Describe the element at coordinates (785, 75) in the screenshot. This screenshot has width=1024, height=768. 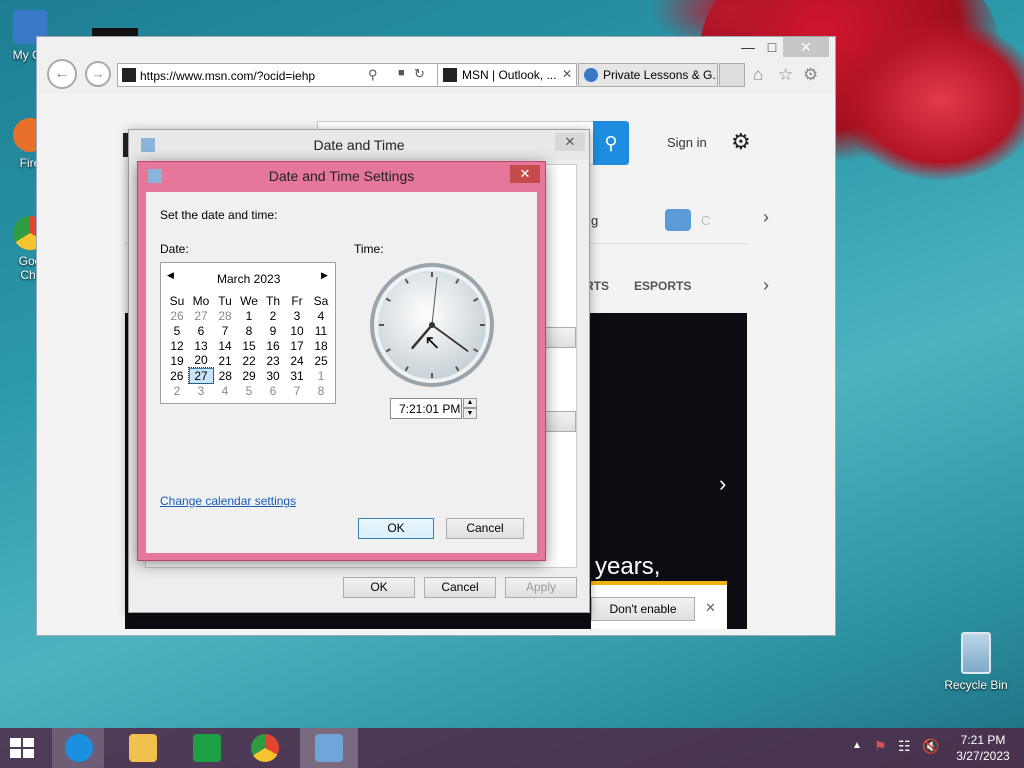
I see `favorites-star-icon: ☆` at that location.